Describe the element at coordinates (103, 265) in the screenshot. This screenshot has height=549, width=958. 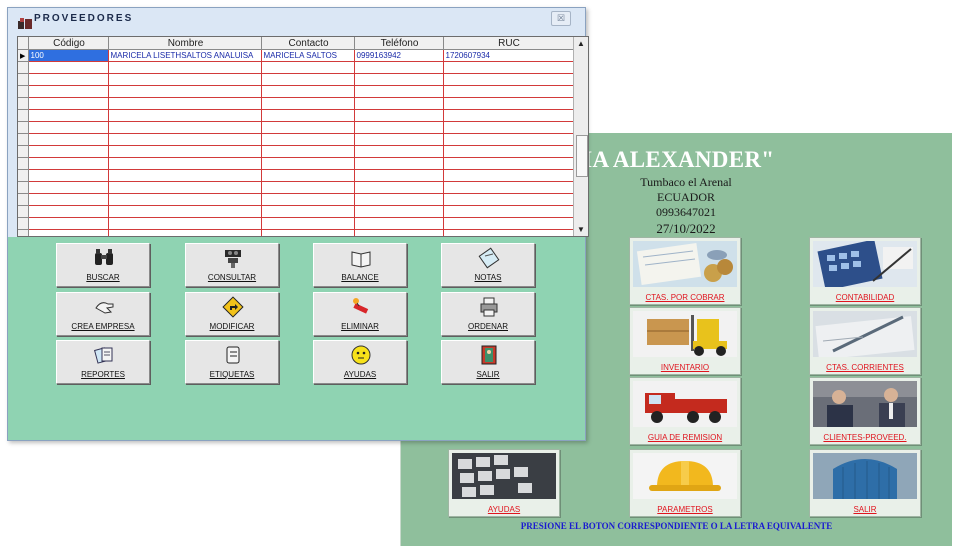
I see `buscar-button: BUSCAR` at that location.